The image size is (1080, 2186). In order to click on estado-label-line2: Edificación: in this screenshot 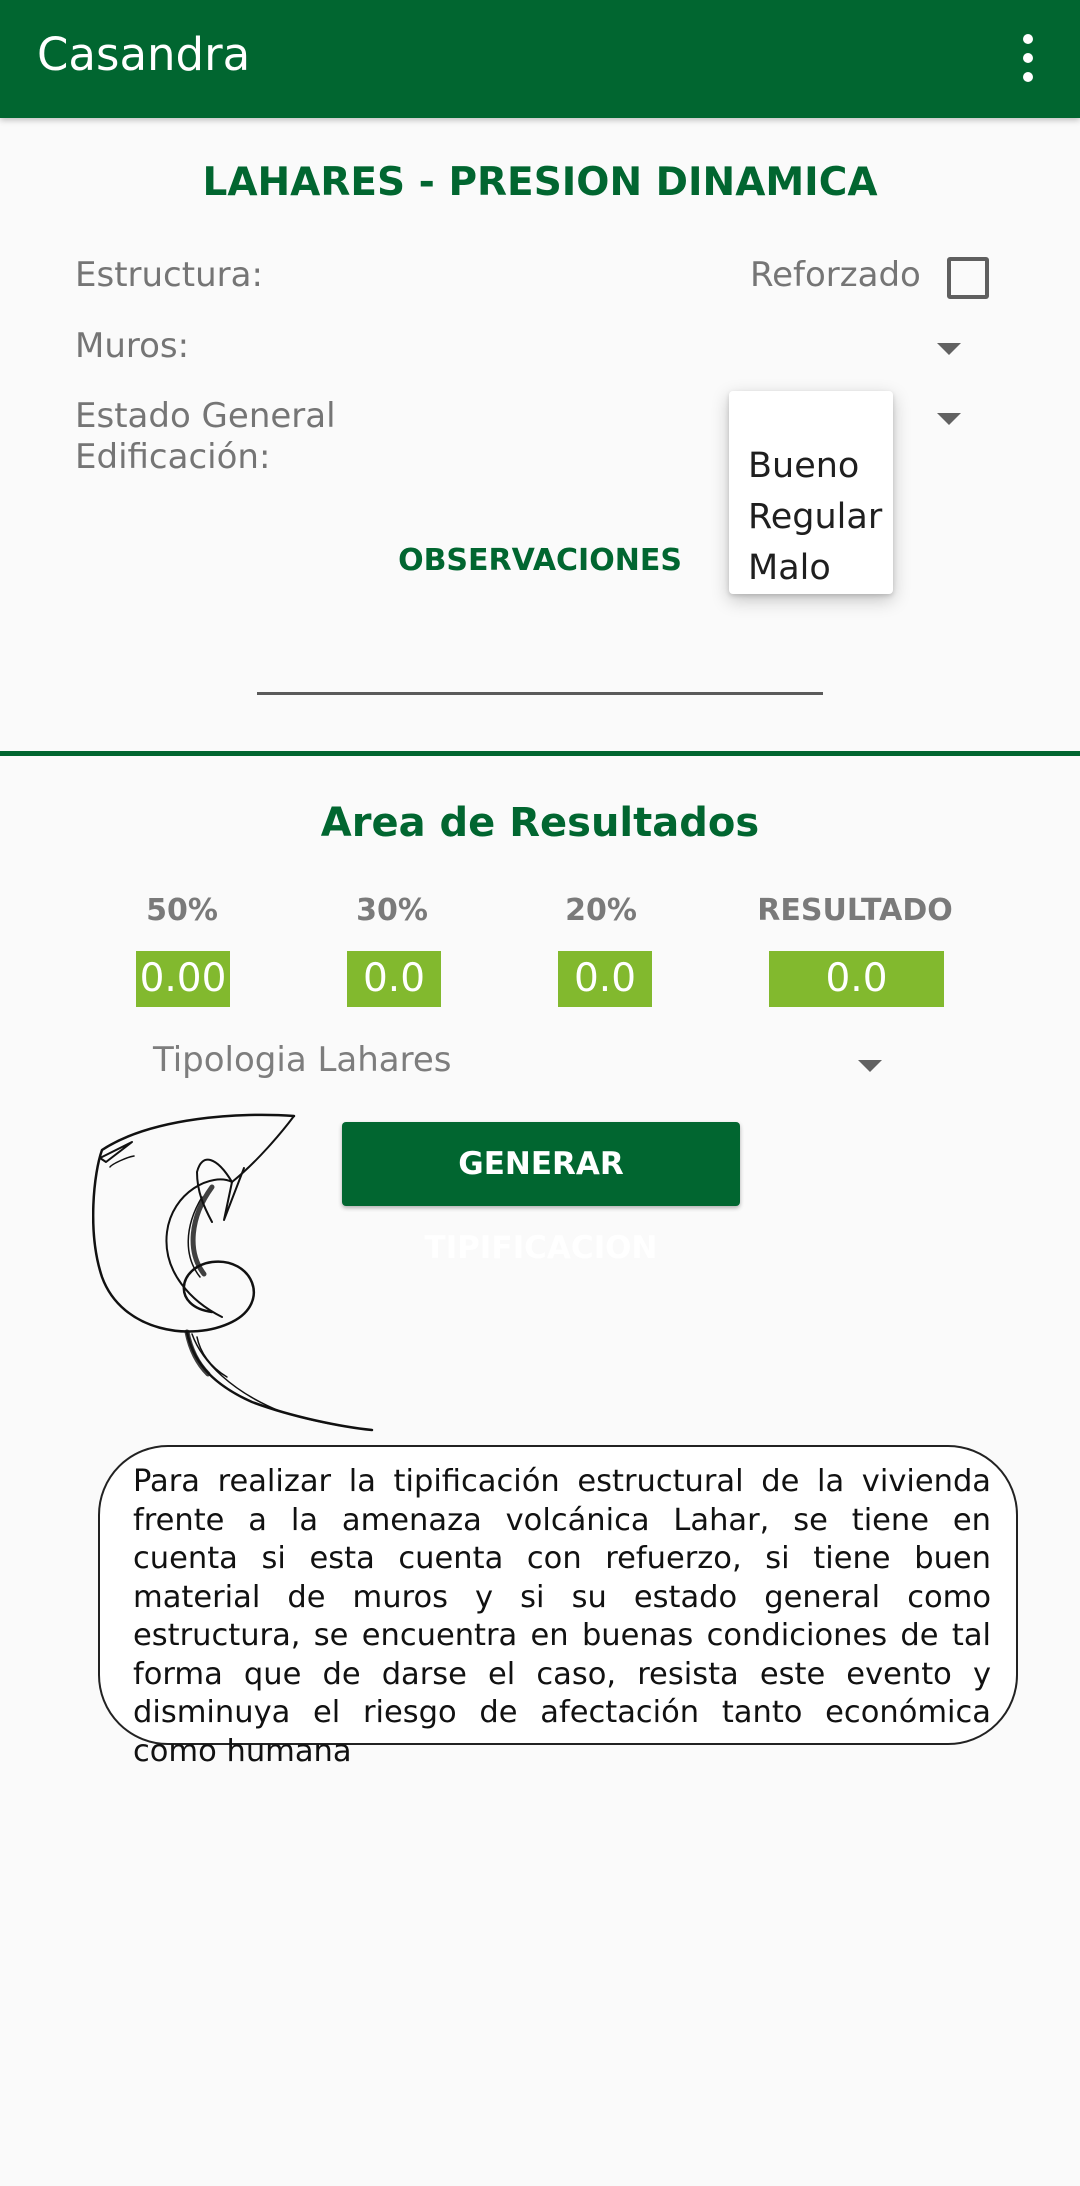, I will do `click(173, 457)`.